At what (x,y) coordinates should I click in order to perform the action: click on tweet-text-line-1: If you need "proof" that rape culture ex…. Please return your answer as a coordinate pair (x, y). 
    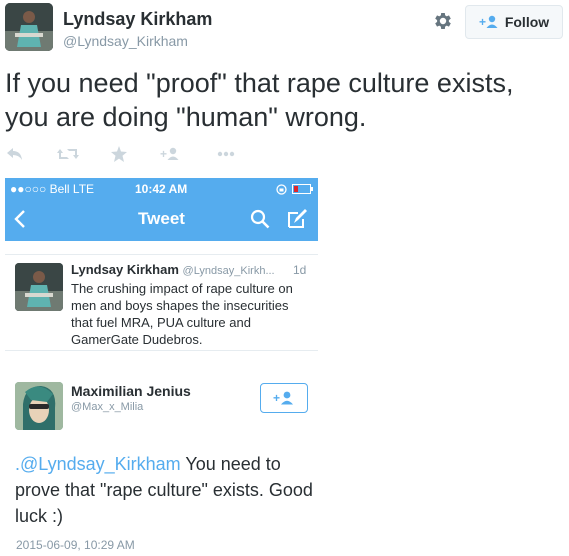
    Looking at the image, I should click on (259, 83).